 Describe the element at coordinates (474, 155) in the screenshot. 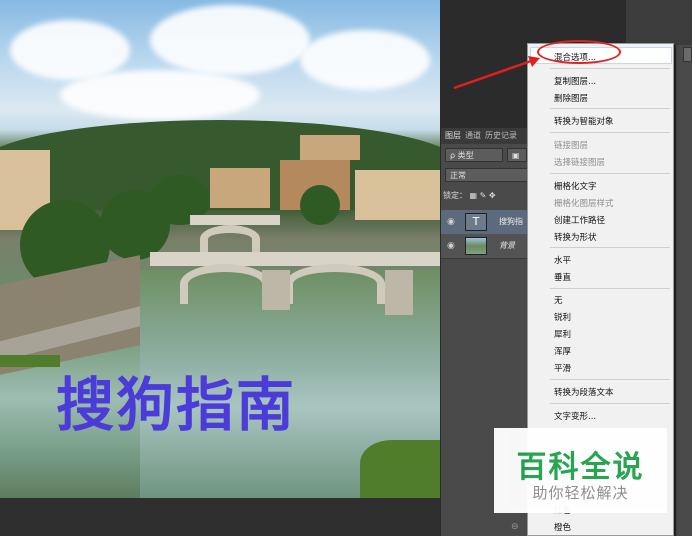

I see `layer-filter-select: ρ 类型` at that location.